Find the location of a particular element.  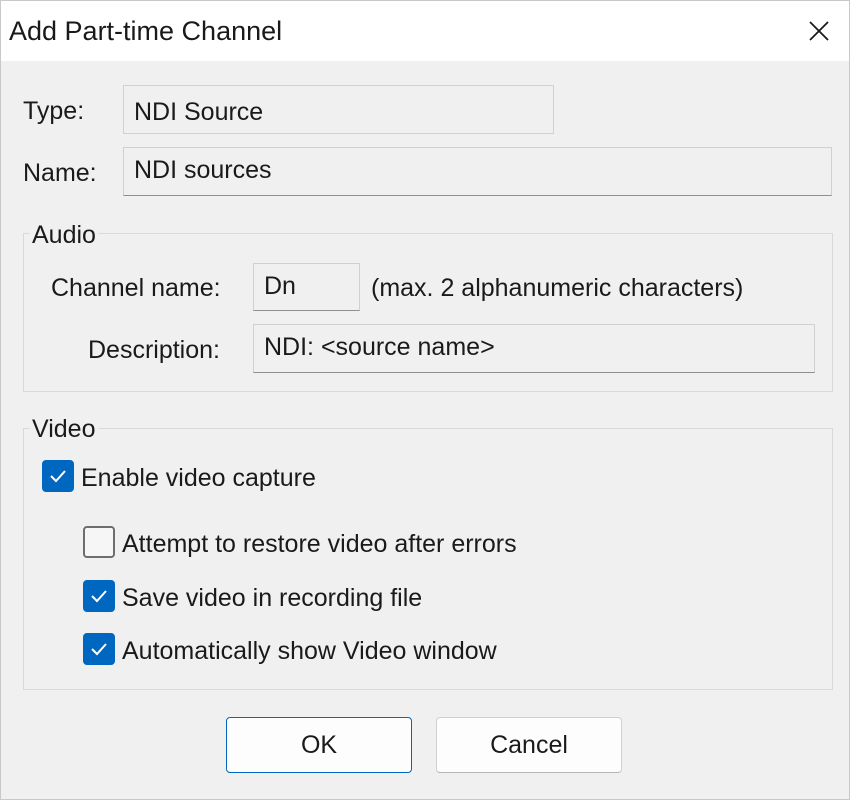

description-field: NDI: <source name> is located at coordinates (534, 348).